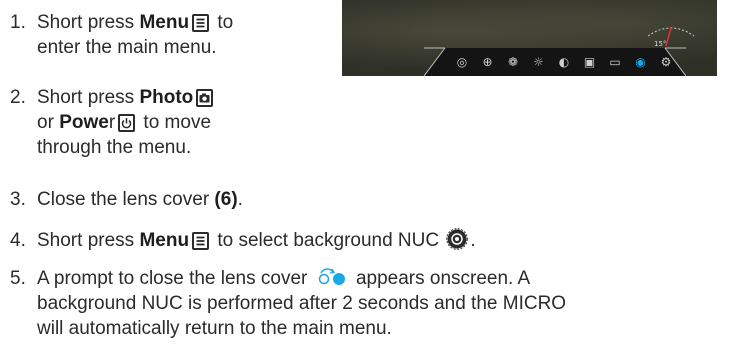 This screenshot has height=352, width=741. Describe the element at coordinates (223, 22) in the screenshot. I see `step-text: to` at that location.